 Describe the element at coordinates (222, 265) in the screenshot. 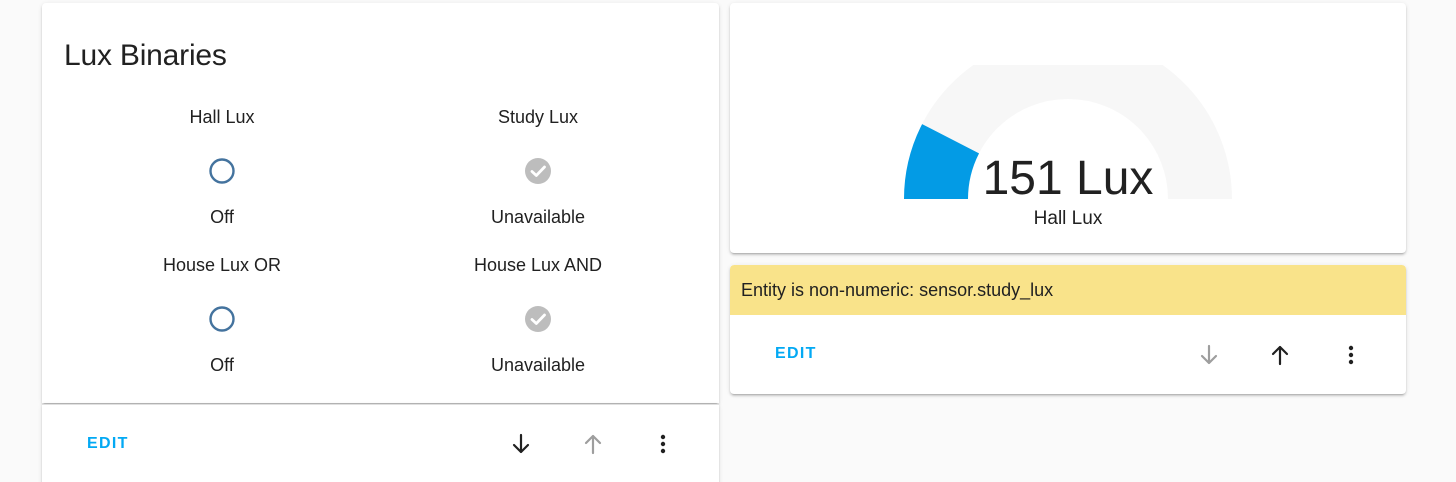

I see `entity-name: House Lux OR` at that location.